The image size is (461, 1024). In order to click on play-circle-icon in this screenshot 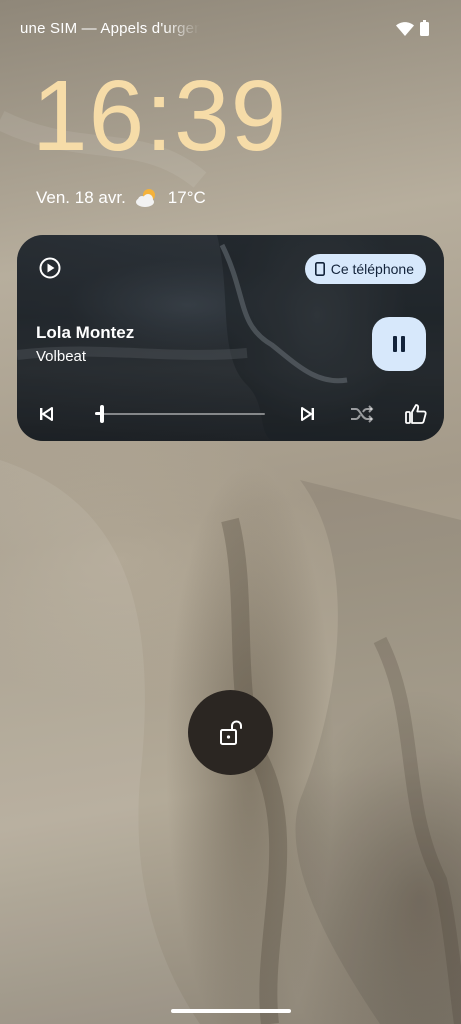, I will do `click(50, 268)`.